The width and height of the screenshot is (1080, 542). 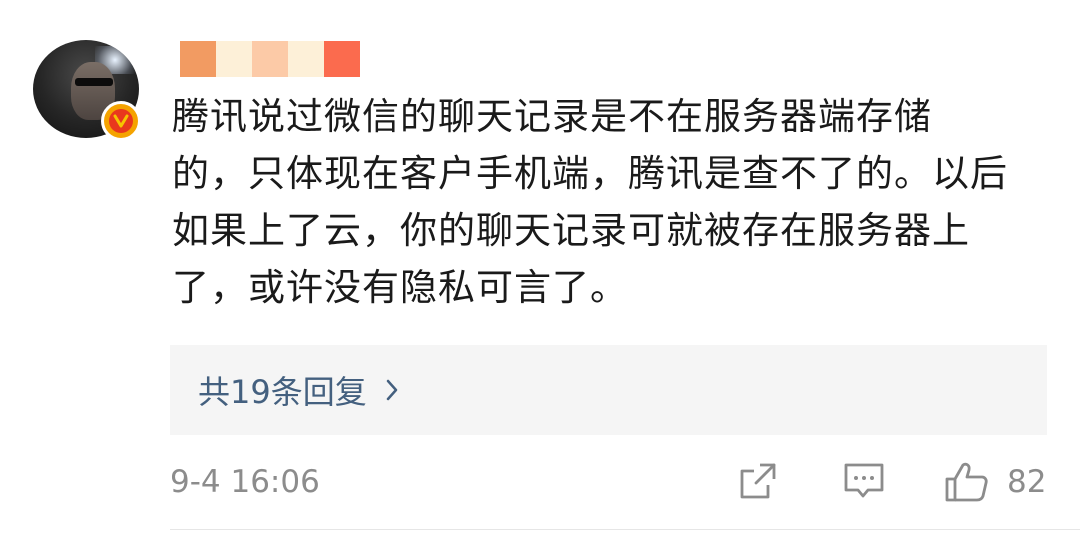 I want to click on comment-line: 了，或许没有隐私可言了。, so click(x=400, y=287).